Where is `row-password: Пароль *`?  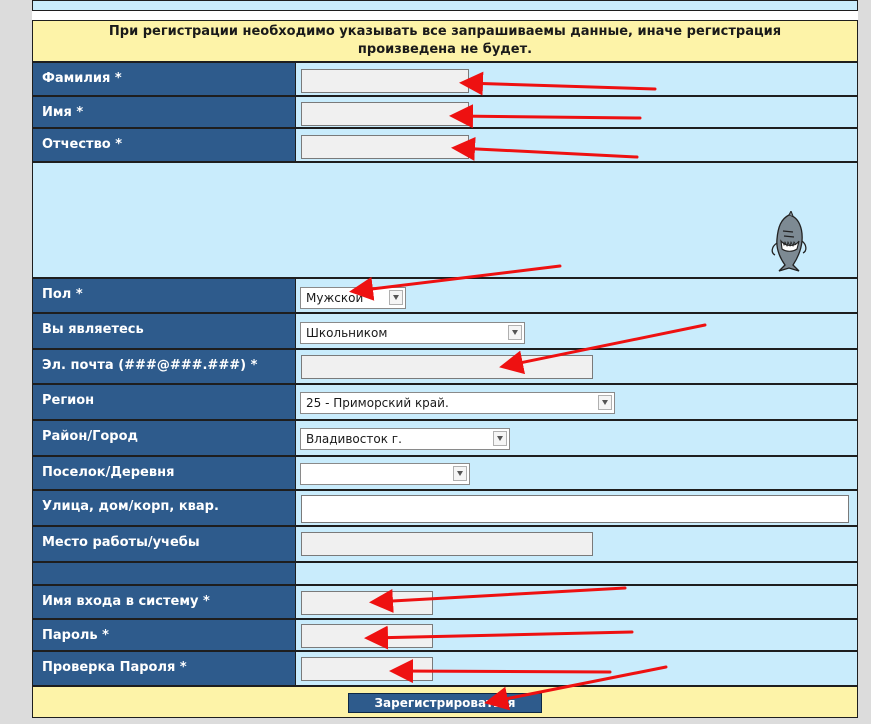 row-password: Пароль * is located at coordinates (445, 635).